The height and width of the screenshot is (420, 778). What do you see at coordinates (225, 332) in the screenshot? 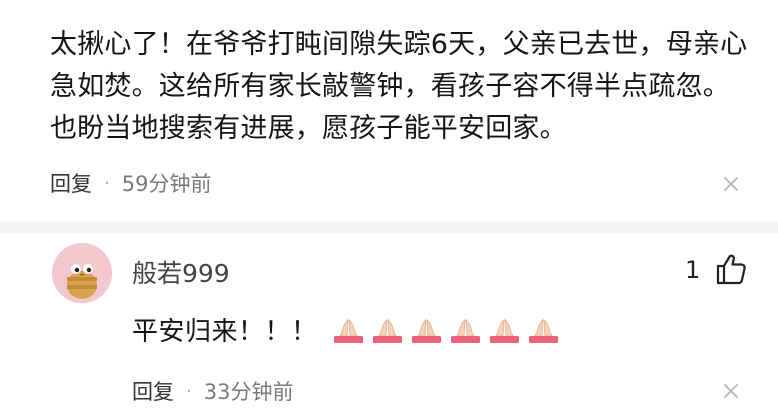
I see `comment-text: 平安归来！！！` at bounding box center [225, 332].